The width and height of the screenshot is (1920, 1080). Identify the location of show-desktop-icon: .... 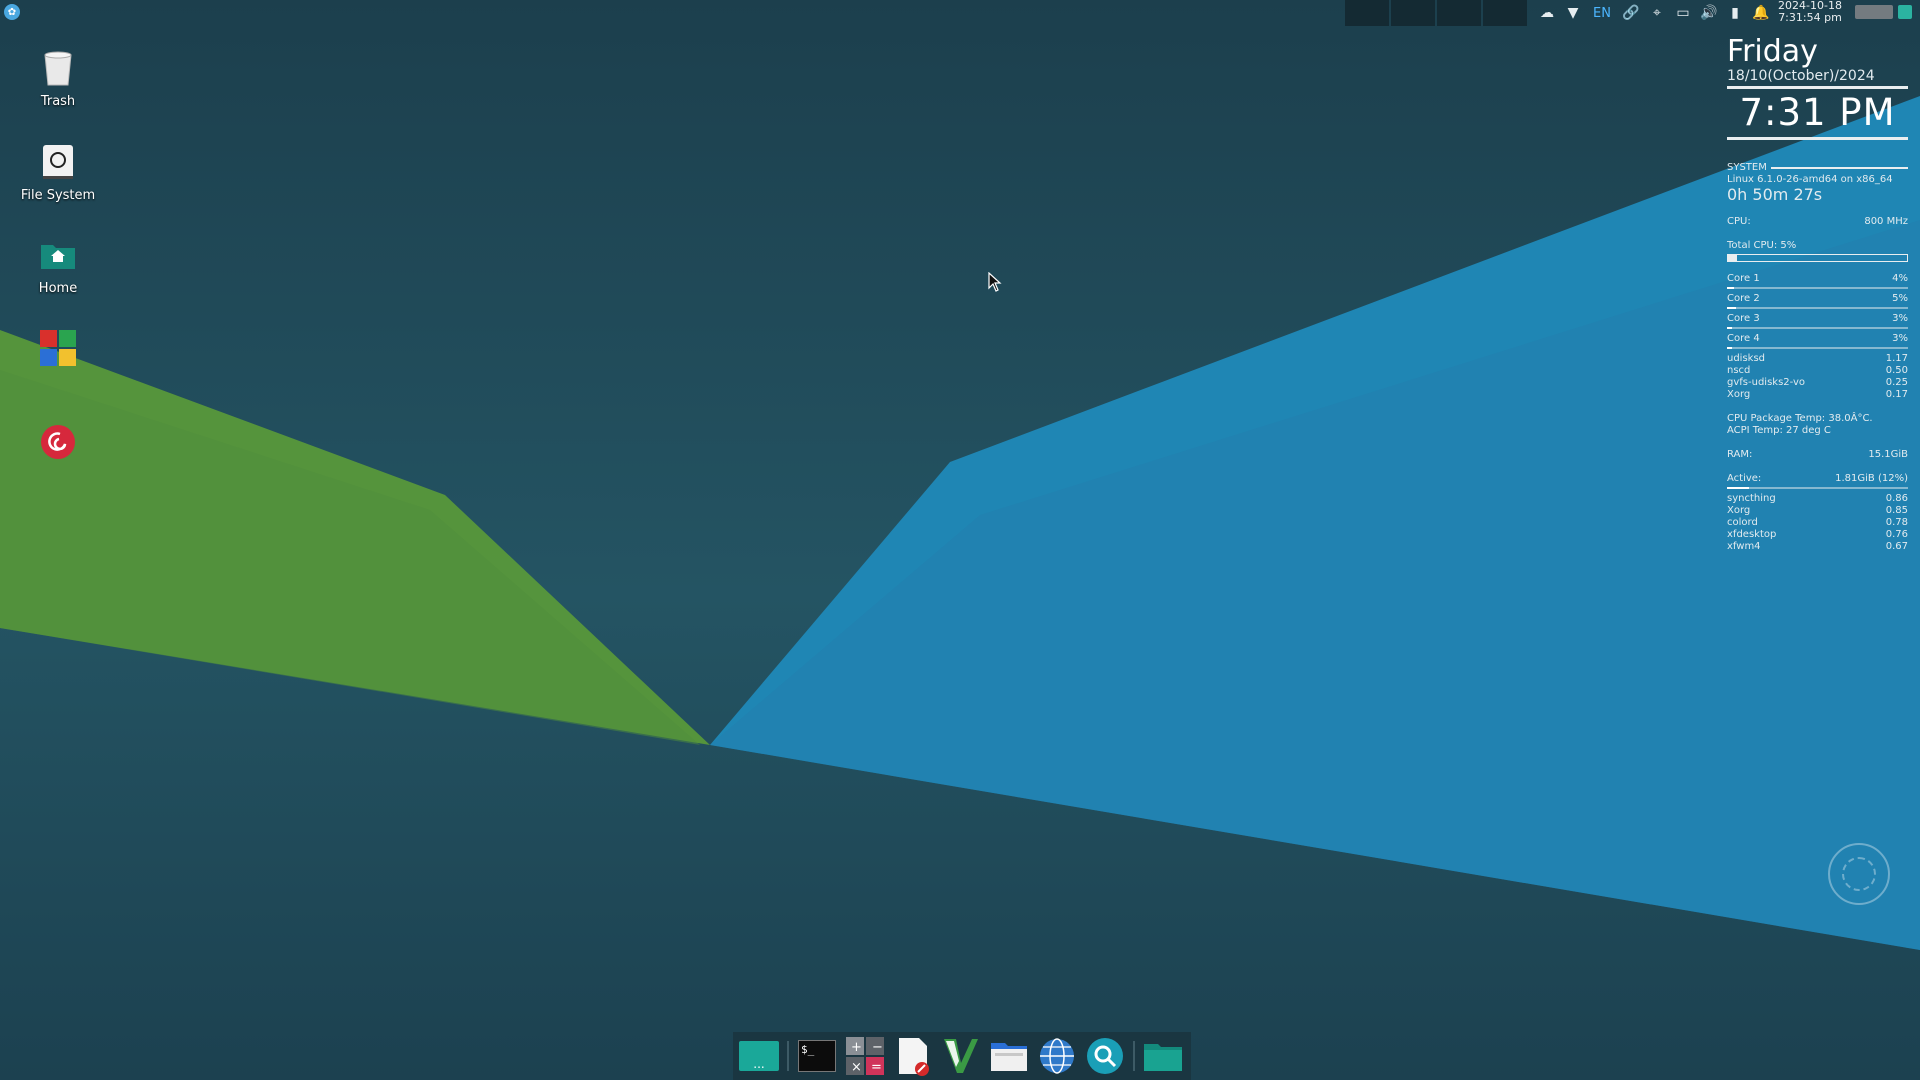
(759, 1056).